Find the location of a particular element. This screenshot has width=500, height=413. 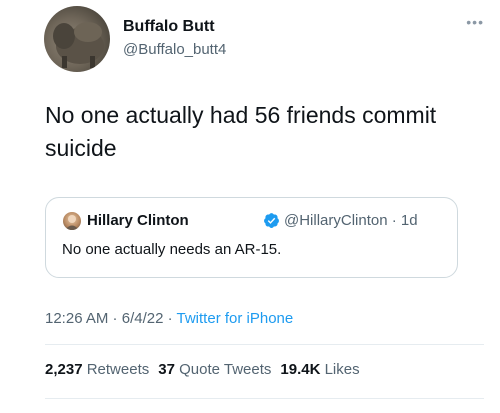

engagement-stats: 2,237 Retweets 37 Quote Tweets 19.4K Likes is located at coordinates (202, 369).